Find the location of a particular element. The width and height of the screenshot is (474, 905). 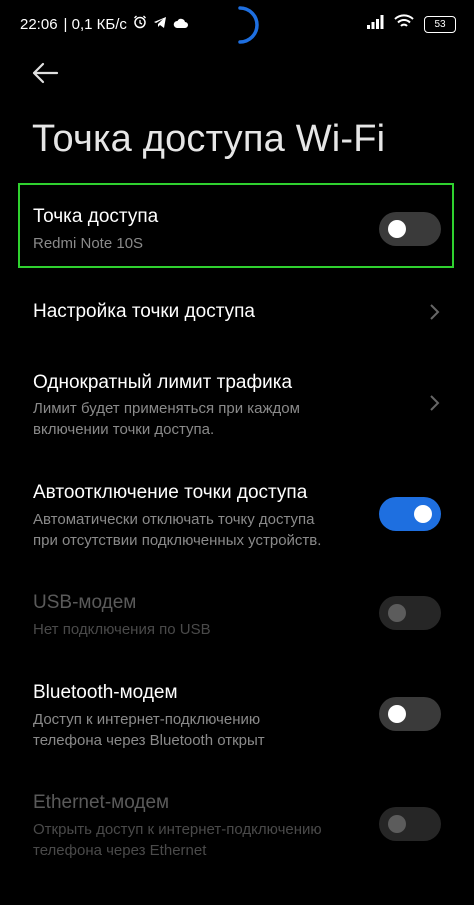

auto-off-toggle is located at coordinates (410, 514).